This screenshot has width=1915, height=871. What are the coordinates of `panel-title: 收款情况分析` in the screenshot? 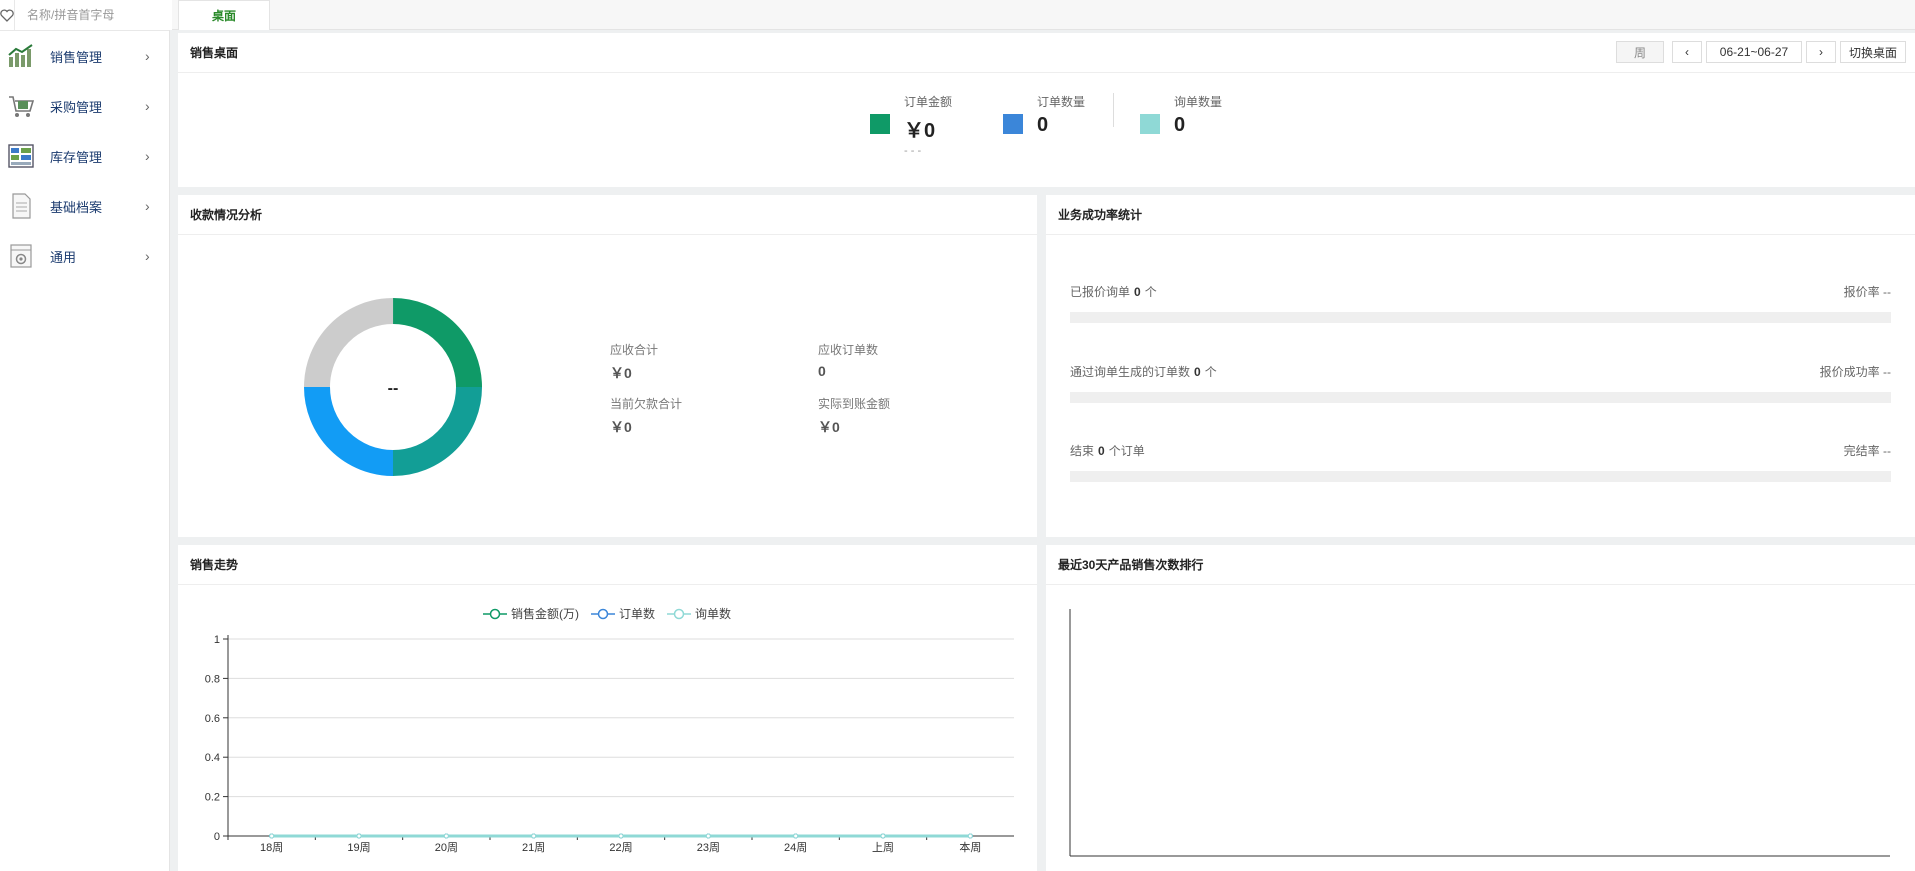 It's located at (607, 215).